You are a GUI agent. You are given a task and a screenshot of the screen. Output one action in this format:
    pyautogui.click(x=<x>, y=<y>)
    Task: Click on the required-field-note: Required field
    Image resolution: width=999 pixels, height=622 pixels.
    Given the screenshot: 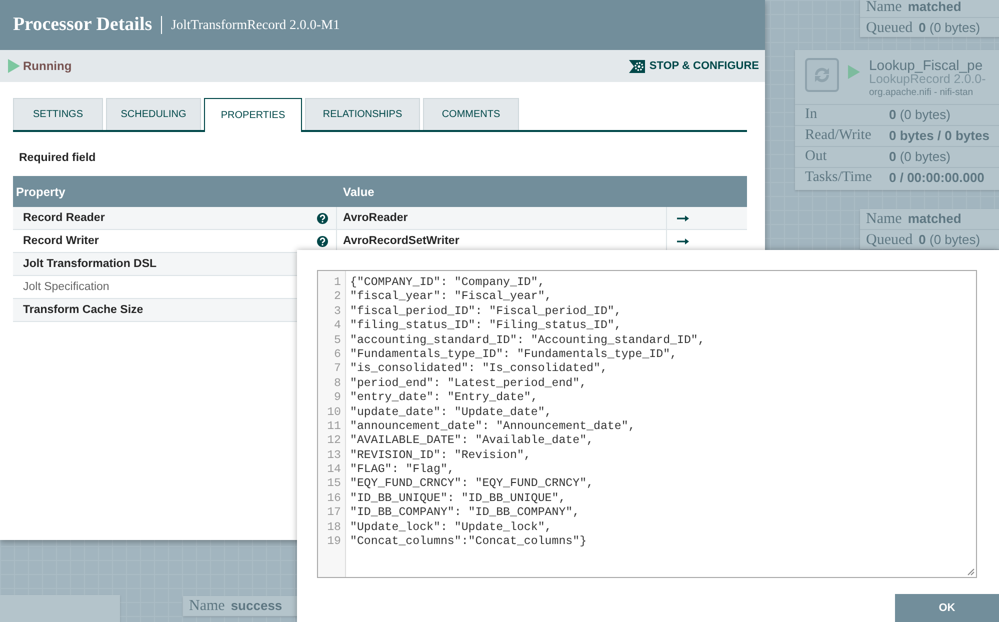 What is the action you would take?
    pyautogui.click(x=58, y=158)
    